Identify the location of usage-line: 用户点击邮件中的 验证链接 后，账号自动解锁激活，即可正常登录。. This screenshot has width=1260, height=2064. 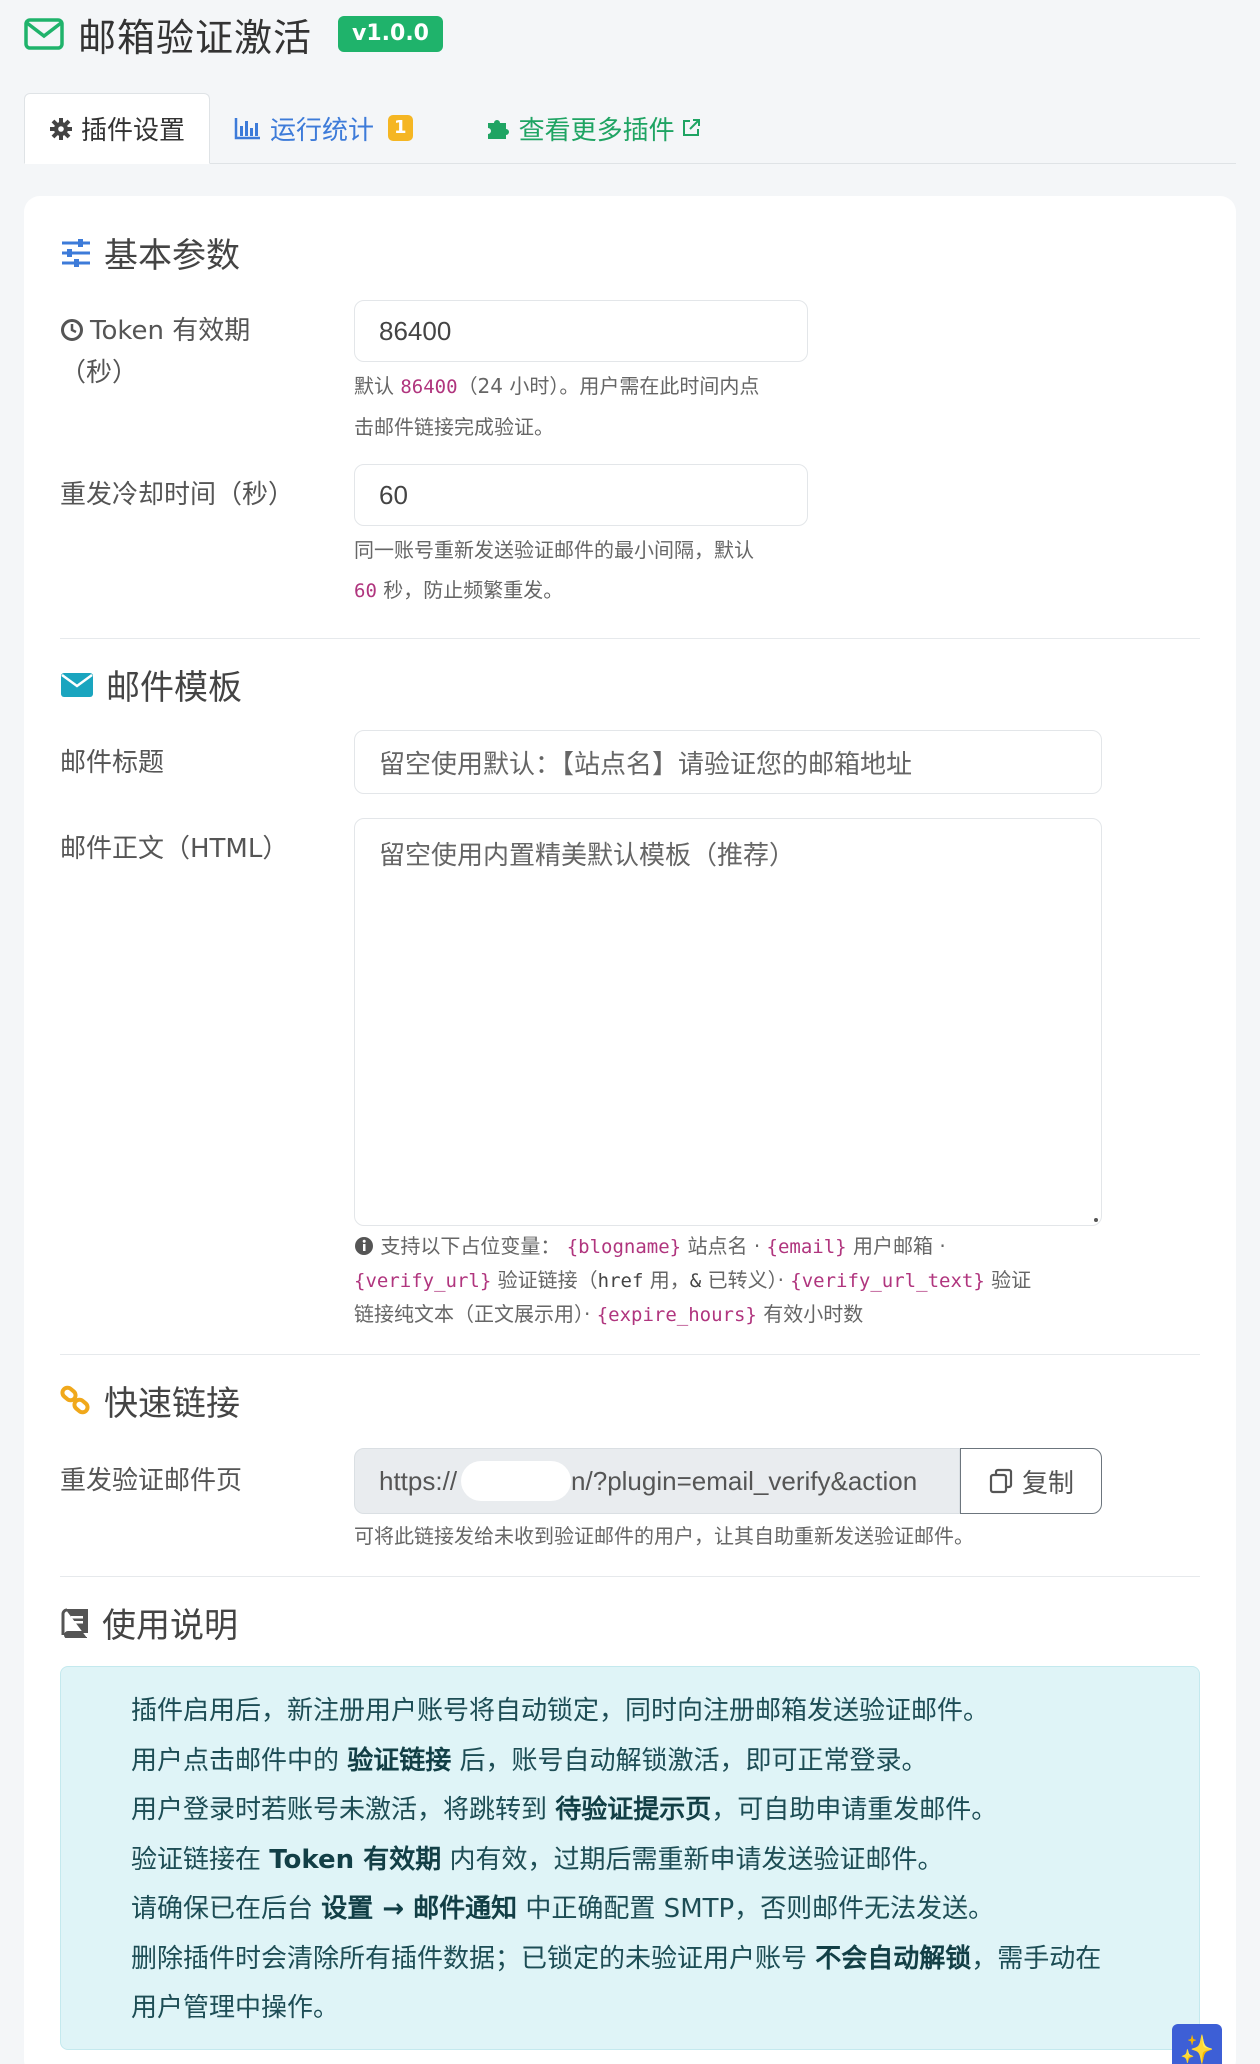
(665, 1762).